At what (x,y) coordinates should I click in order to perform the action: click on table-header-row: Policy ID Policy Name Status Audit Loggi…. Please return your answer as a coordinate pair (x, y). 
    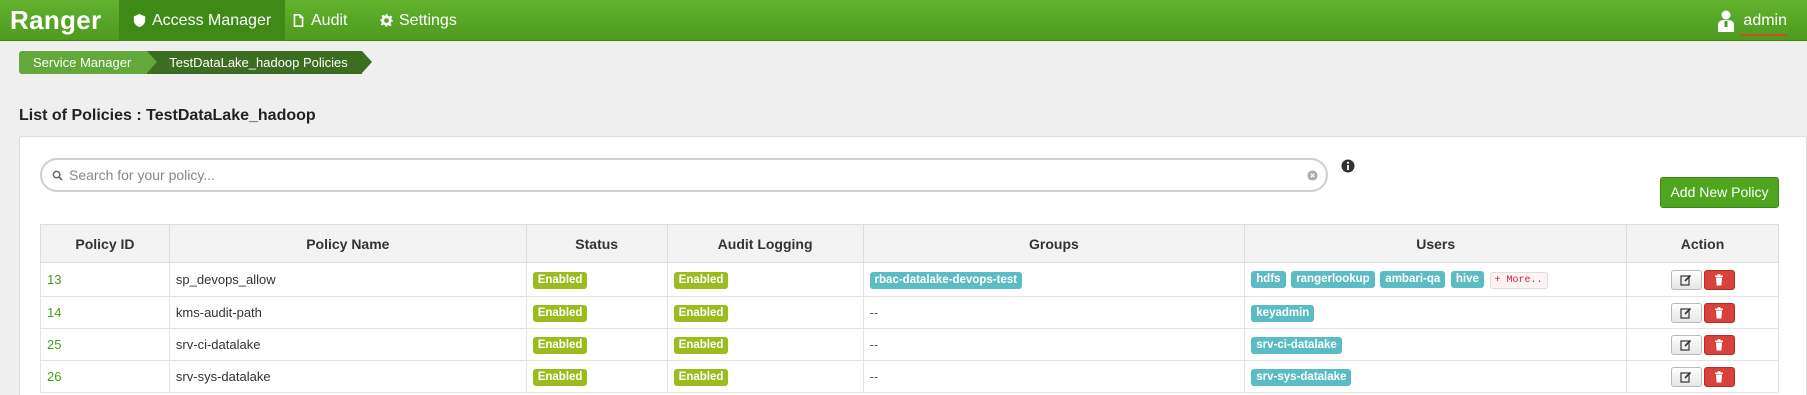
    Looking at the image, I should click on (909, 243).